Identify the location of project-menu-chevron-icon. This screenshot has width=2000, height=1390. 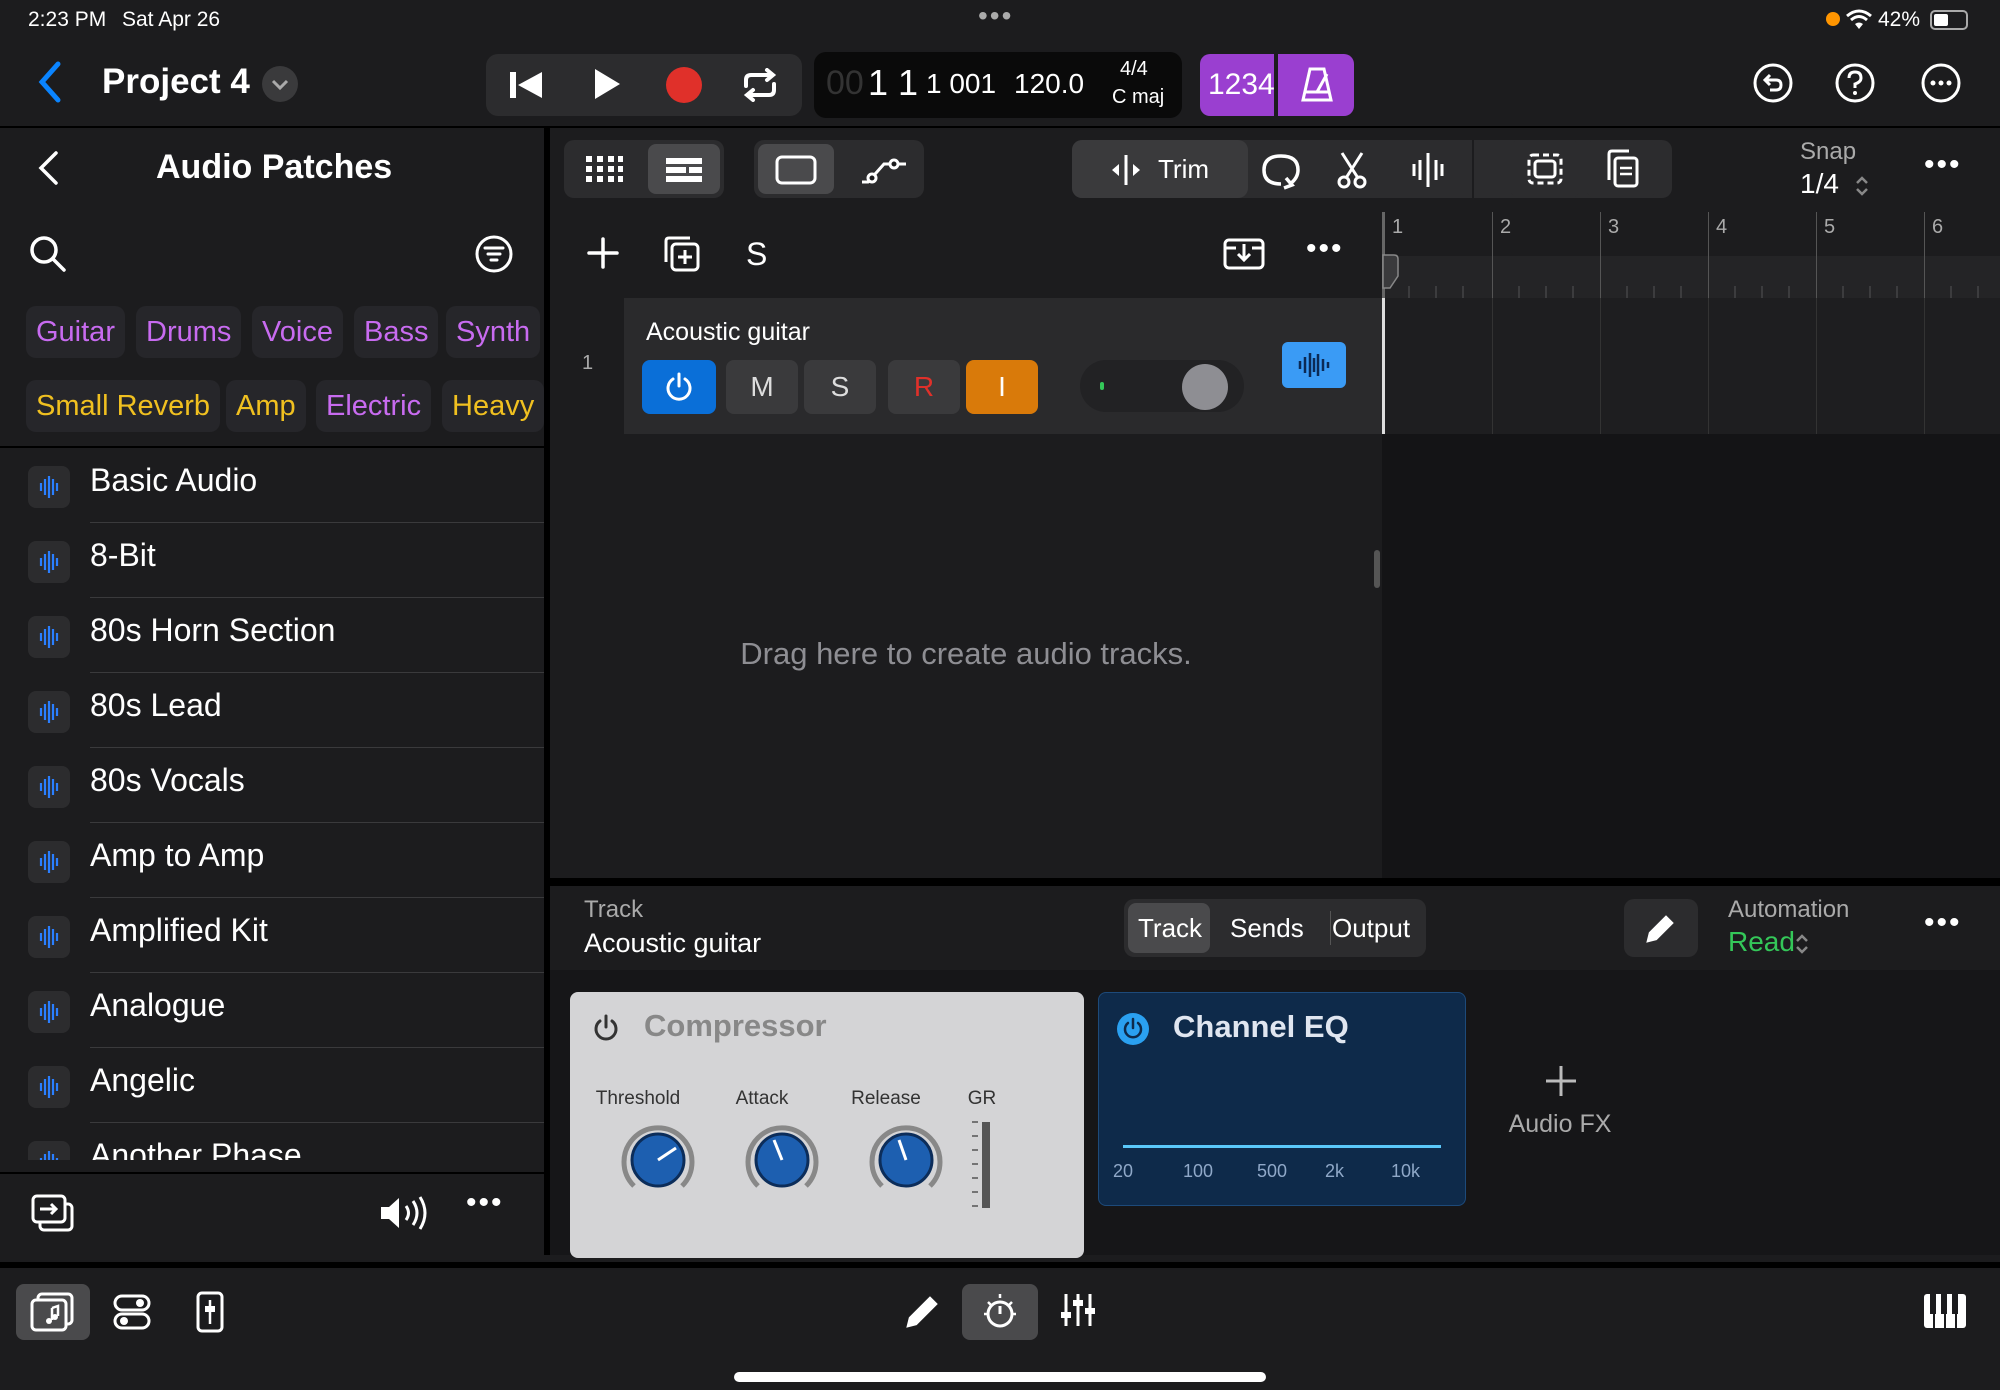
(280, 84).